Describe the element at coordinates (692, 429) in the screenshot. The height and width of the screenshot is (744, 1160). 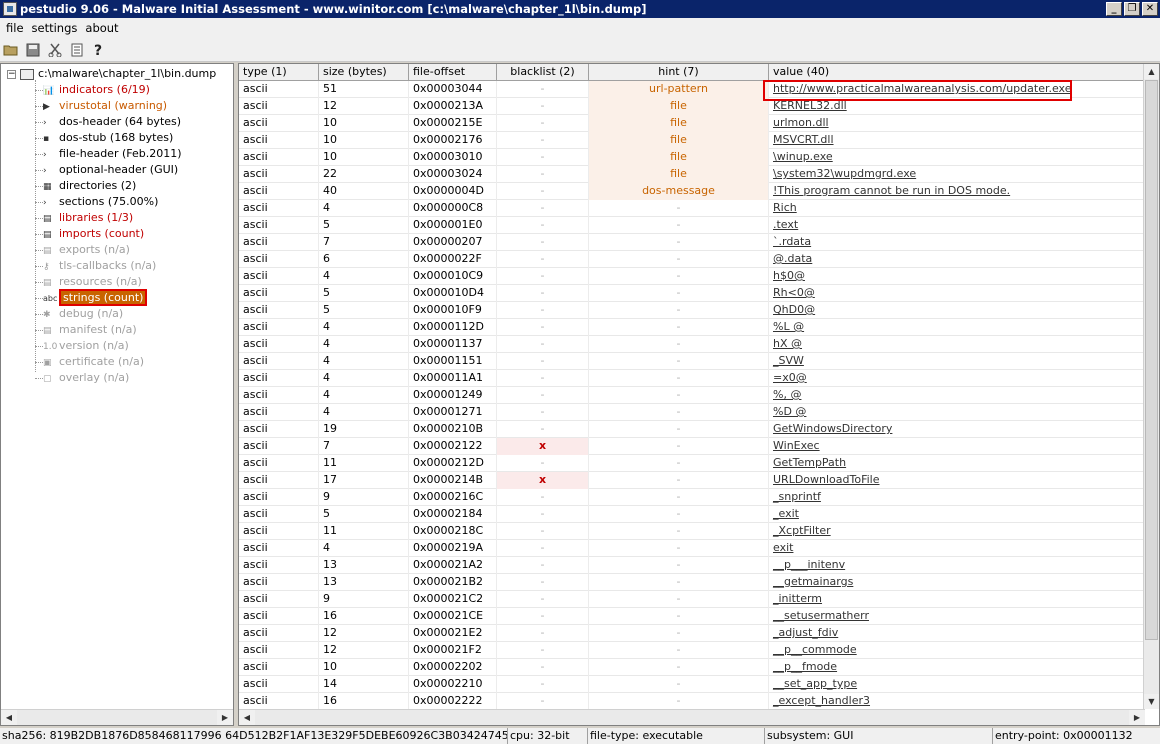
I see `table-row: ascii 19 0x0000210B - - GetWindowsDirectory` at that location.